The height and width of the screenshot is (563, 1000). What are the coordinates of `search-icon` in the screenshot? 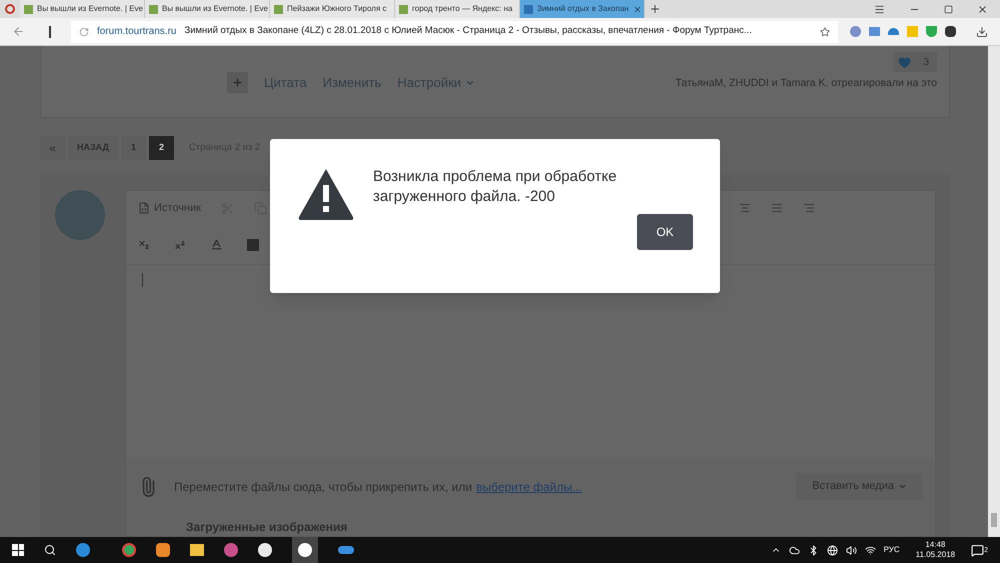 It's located at (50, 550).